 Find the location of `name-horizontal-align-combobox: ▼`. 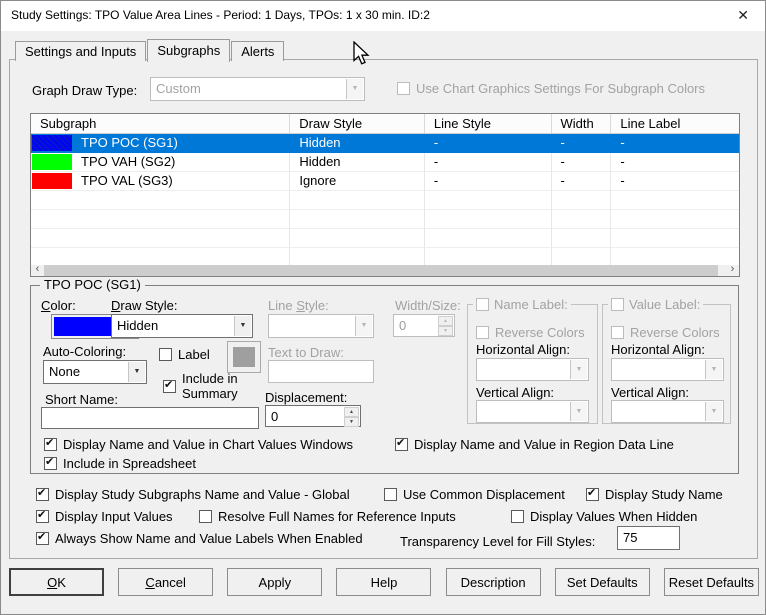

name-horizontal-align-combobox: ▼ is located at coordinates (532, 369).